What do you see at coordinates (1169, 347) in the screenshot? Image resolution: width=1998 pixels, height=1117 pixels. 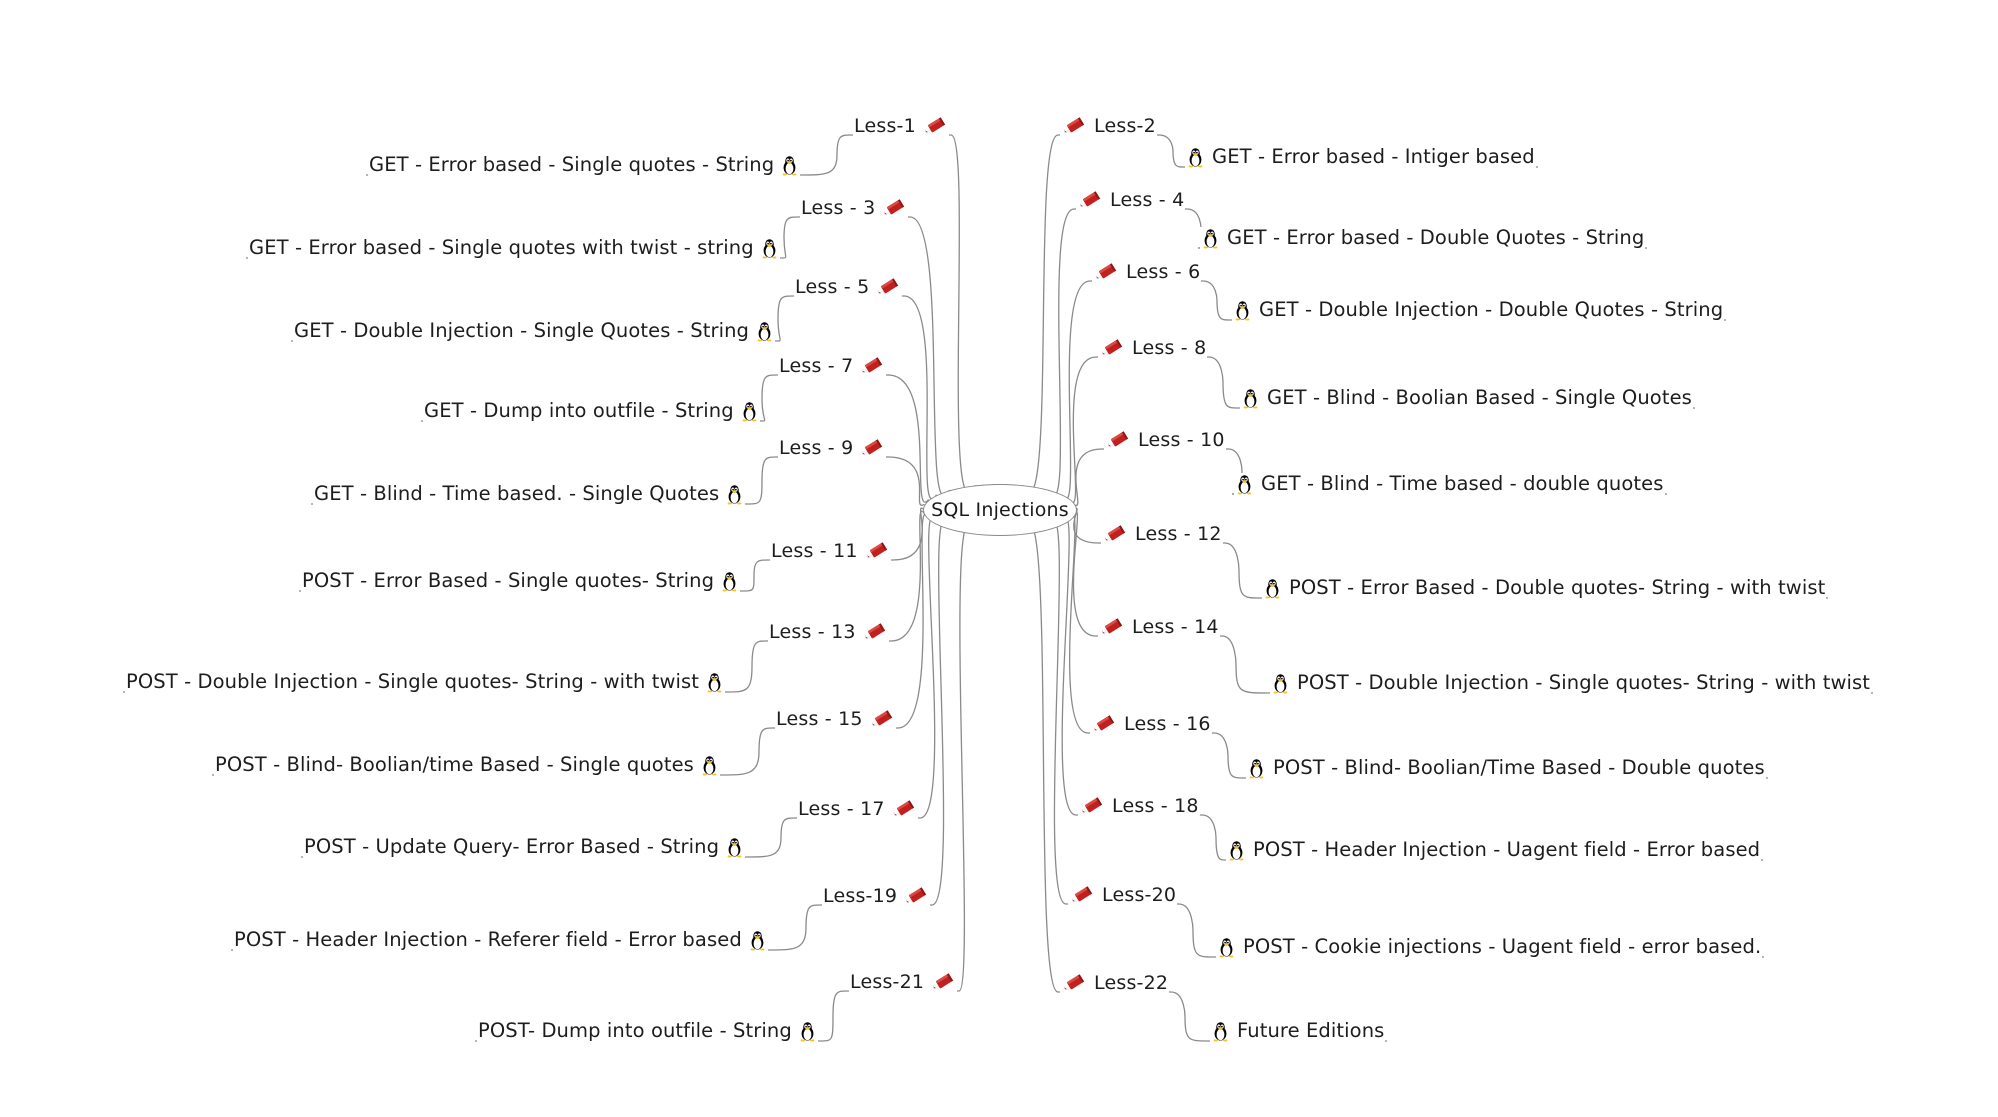 I see `branch-label-text: Less - 8` at bounding box center [1169, 347].